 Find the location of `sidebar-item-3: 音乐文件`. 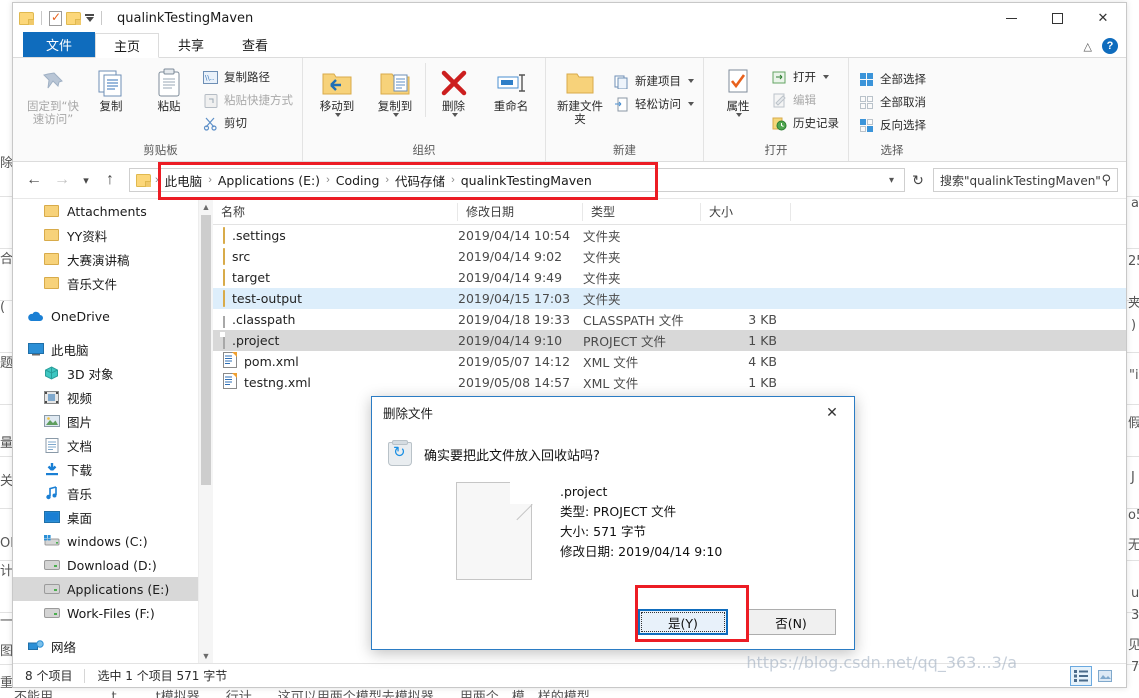

sidebar-item-3: 音乐文件 is located at coordinates (113, 283).